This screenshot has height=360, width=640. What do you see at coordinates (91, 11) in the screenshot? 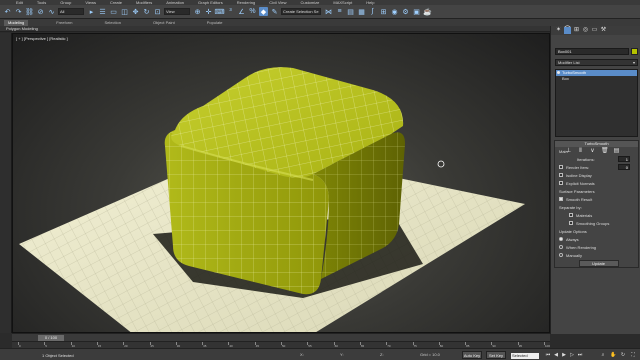
I see `select-object-icon: ▸` at bounding box center [91, 11].